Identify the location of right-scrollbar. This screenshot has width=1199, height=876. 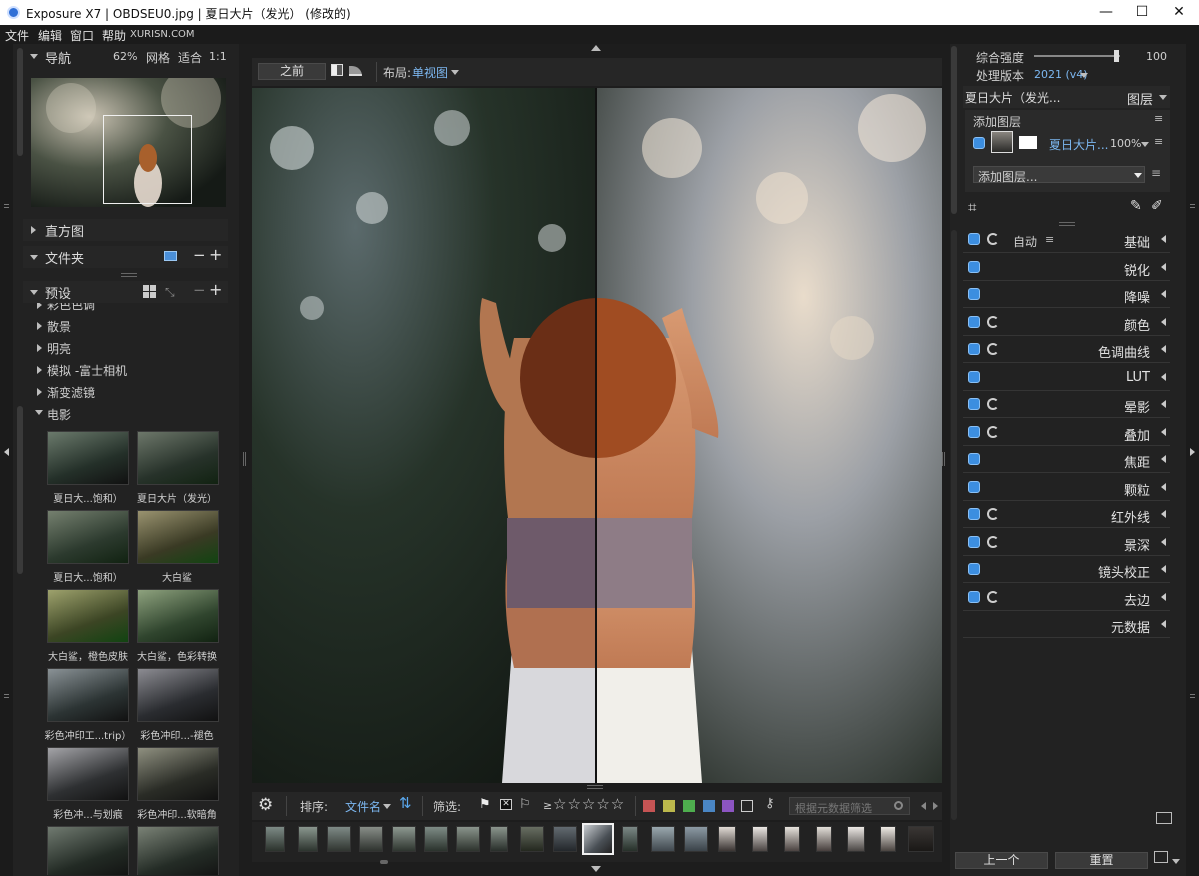
(954, 525).